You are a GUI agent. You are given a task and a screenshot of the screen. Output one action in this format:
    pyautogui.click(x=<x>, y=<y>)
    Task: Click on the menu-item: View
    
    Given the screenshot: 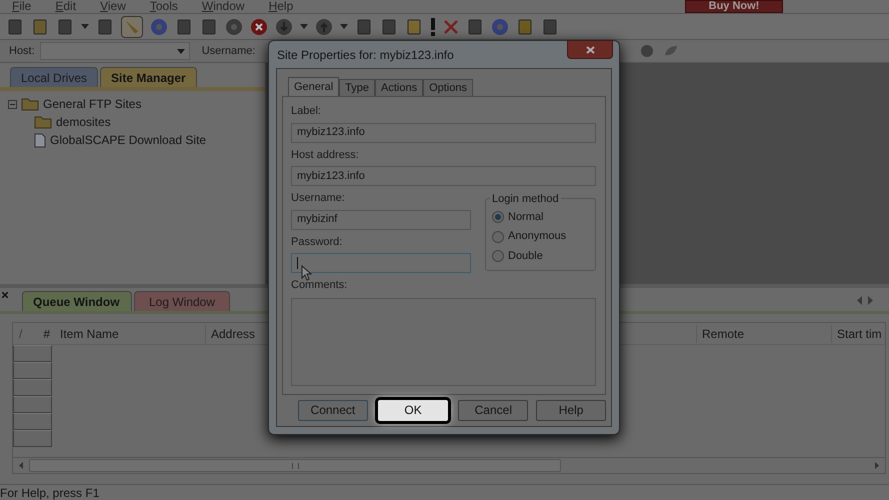 What is the action you would take?
    pyautogui.click(x=113, y=6)
    